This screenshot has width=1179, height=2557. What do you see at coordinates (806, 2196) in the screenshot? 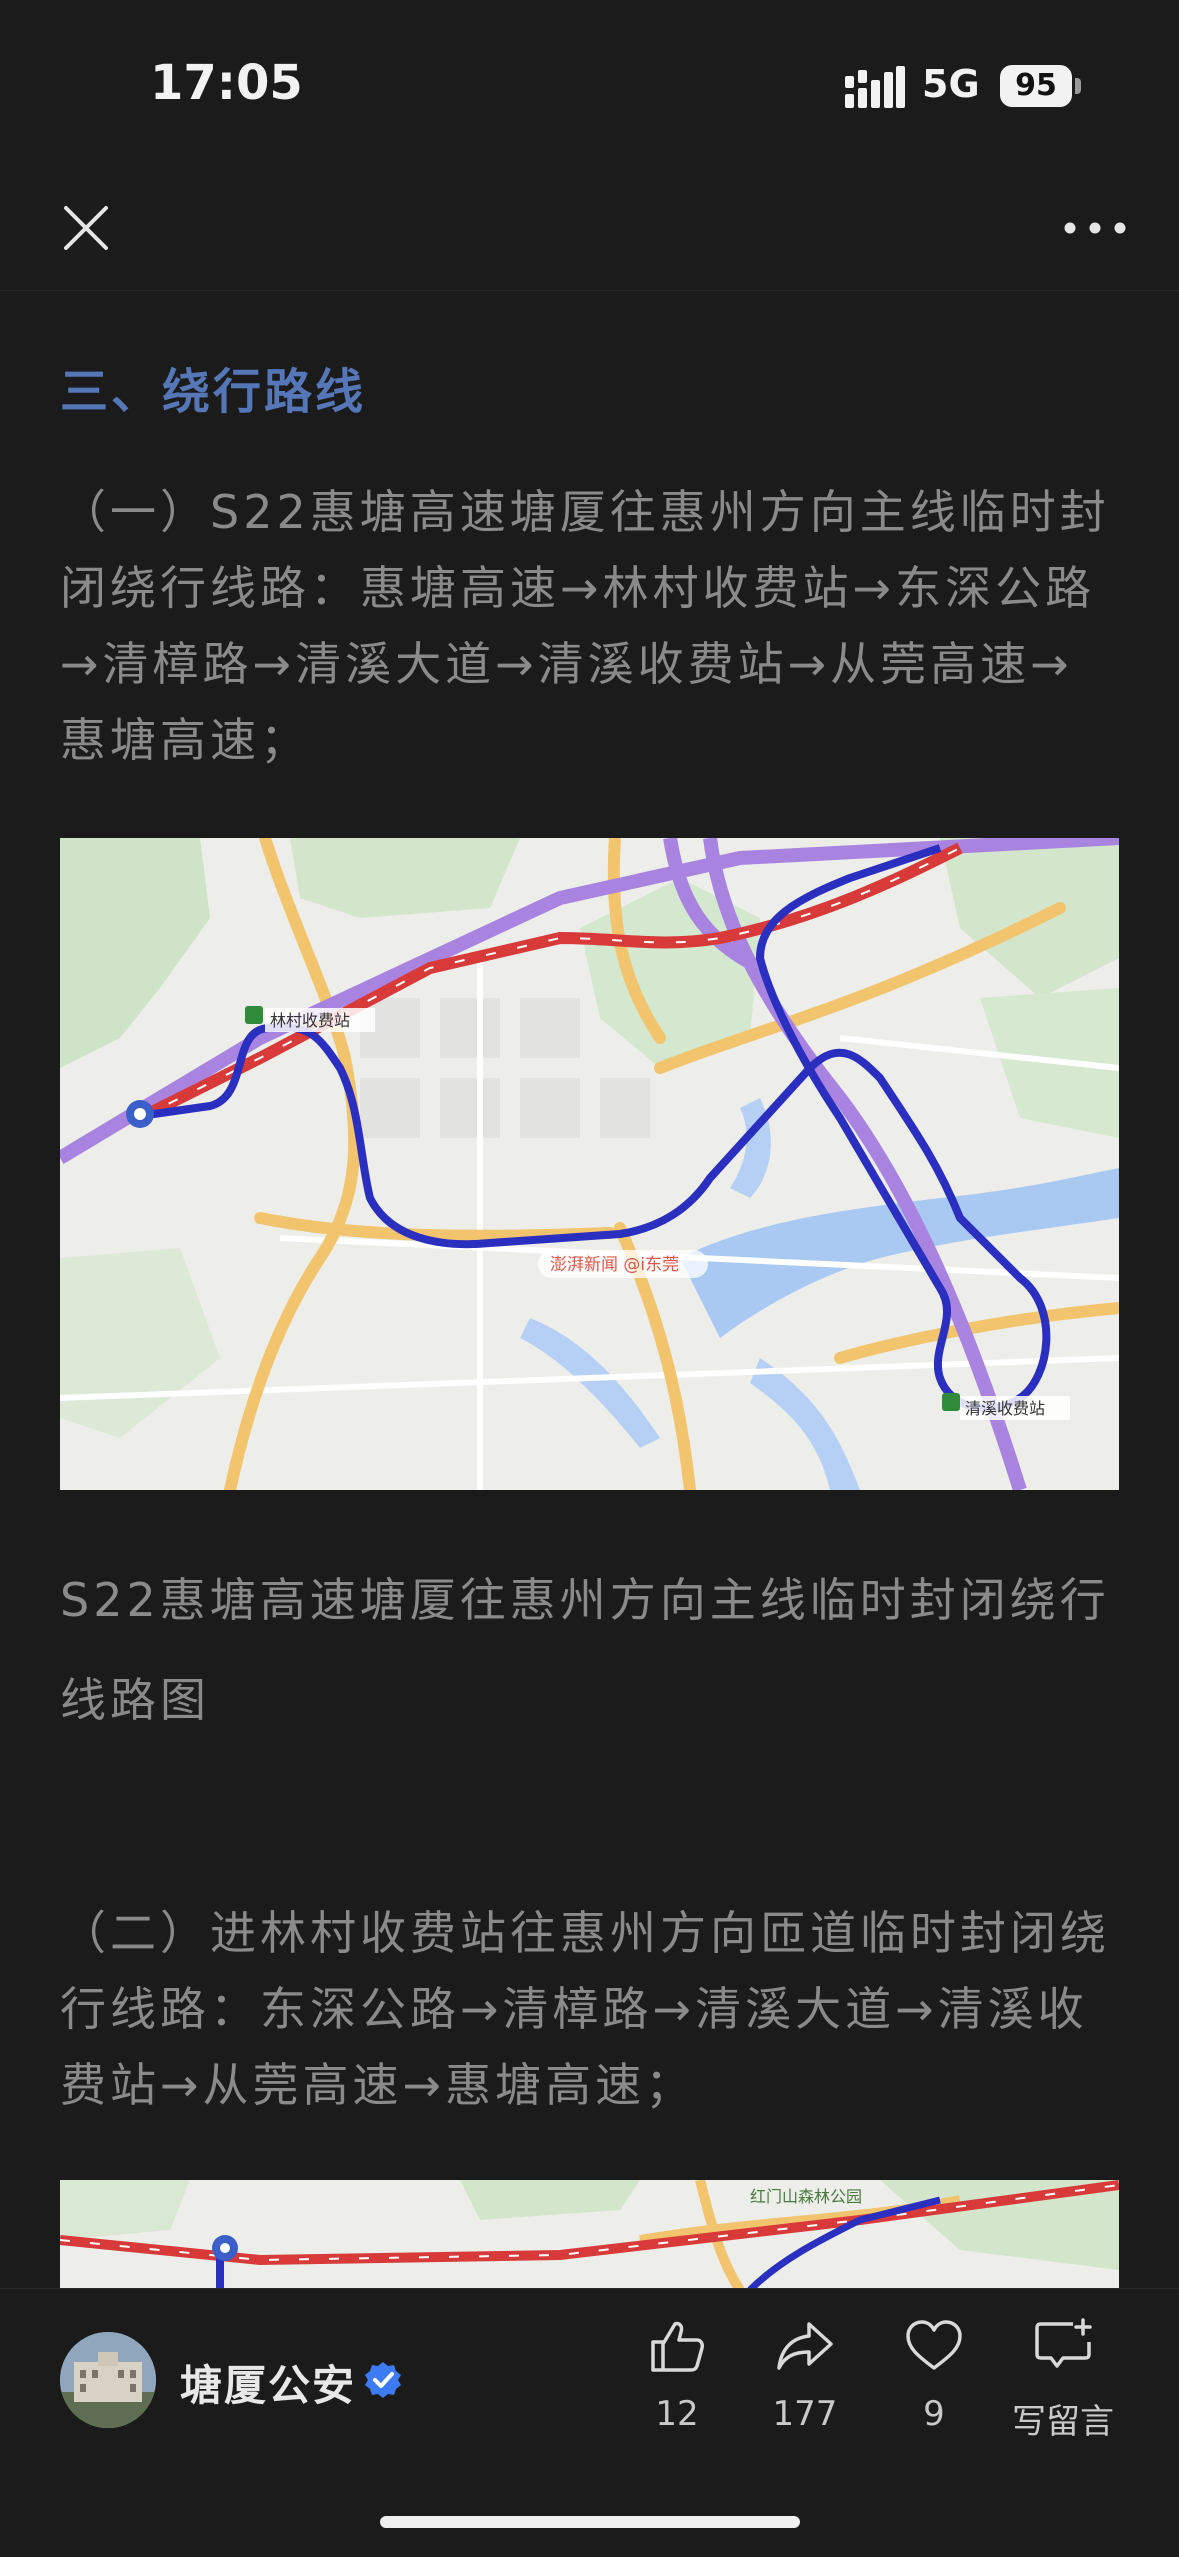
I see `svg-text: 红门山森林公园` at bounding box center [806, 2196].